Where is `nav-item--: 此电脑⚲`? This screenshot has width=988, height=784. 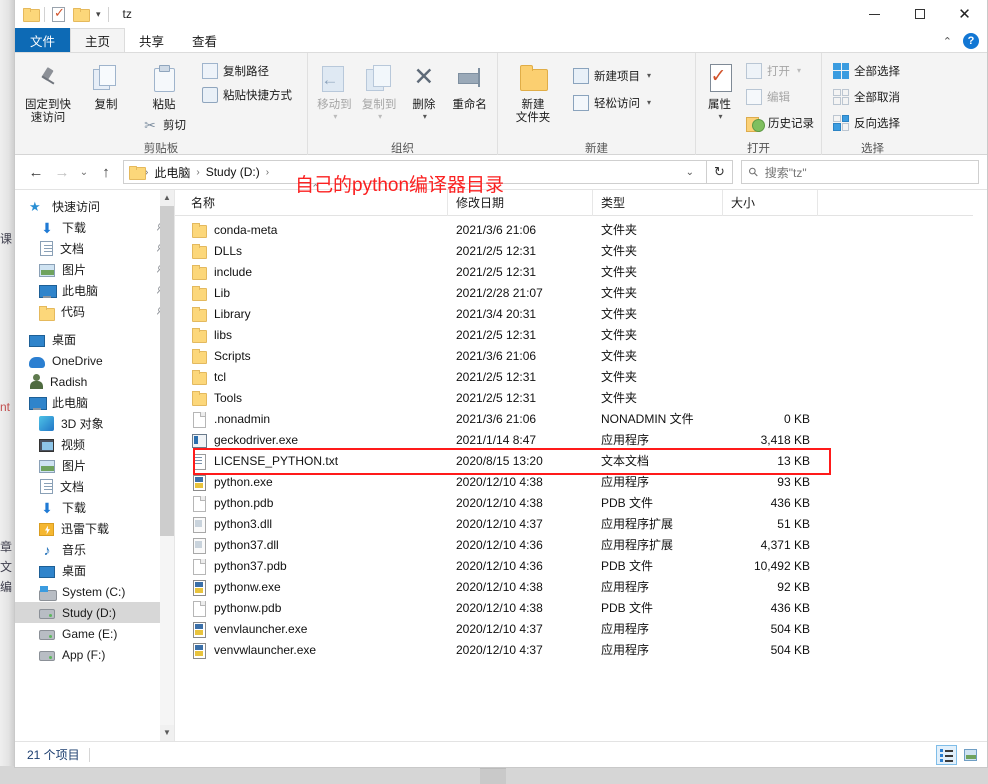
nav-item--: 此电脑⚲ is located at coordinates (94, 290).